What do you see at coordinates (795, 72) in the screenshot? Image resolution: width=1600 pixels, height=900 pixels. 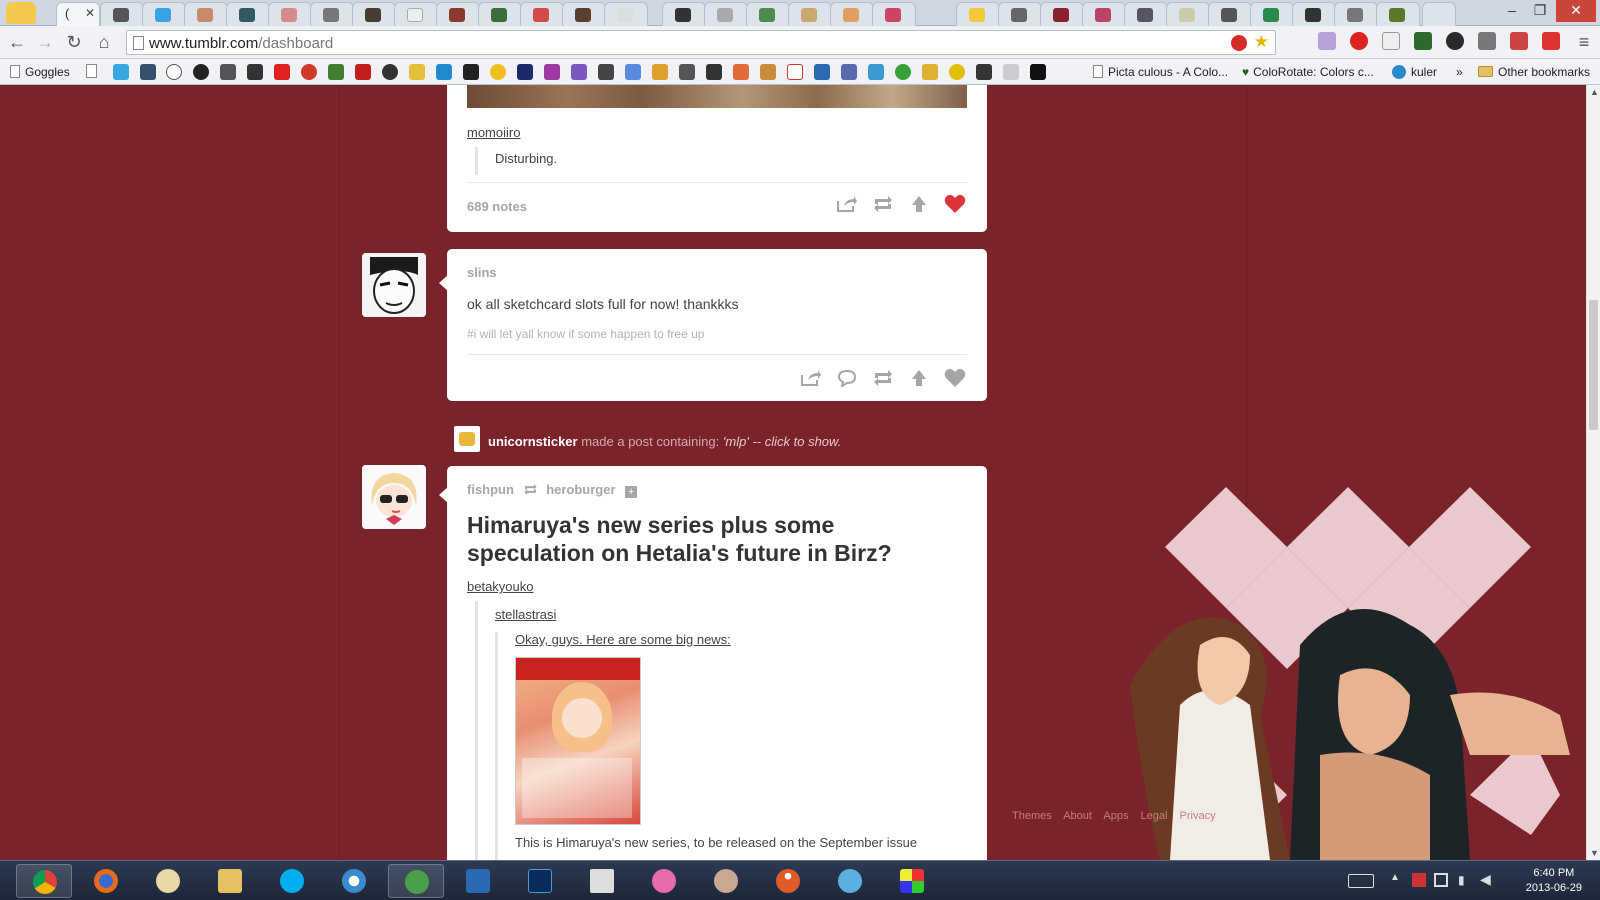 I see `gmail-icon` at bounding box center [795, 72].